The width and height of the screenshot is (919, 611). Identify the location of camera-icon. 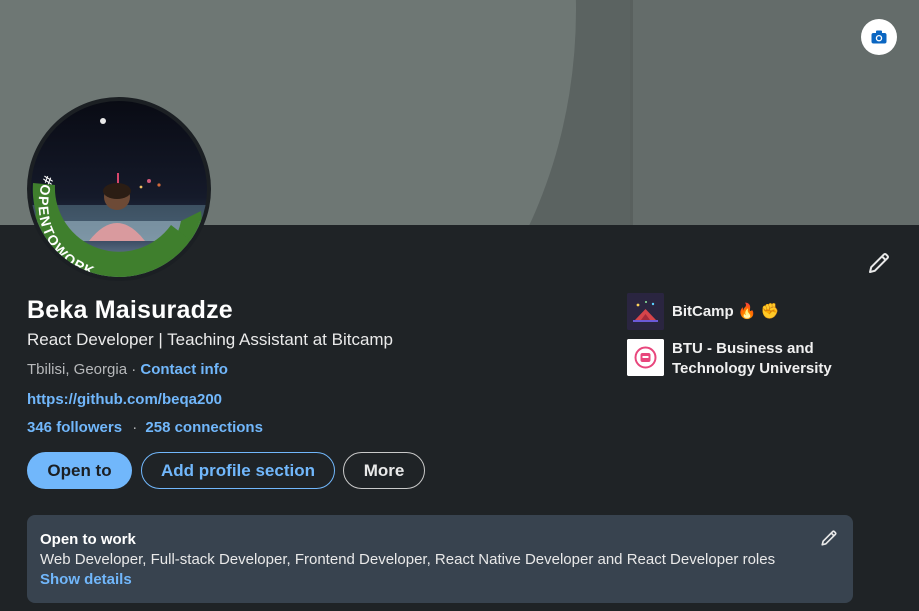
(879, 37).